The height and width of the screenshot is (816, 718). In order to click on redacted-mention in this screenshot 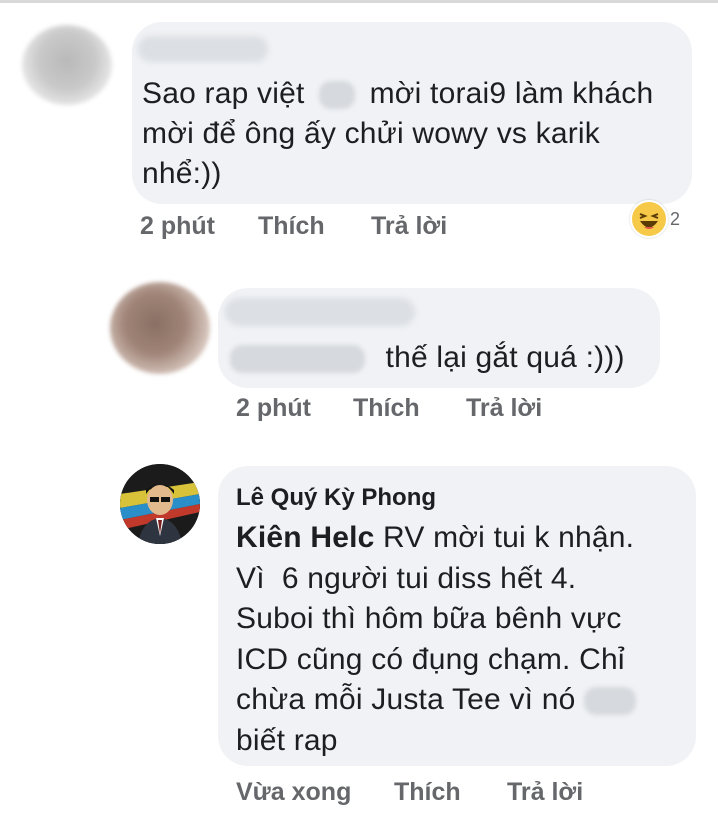, I will do `click(297, 359)`.